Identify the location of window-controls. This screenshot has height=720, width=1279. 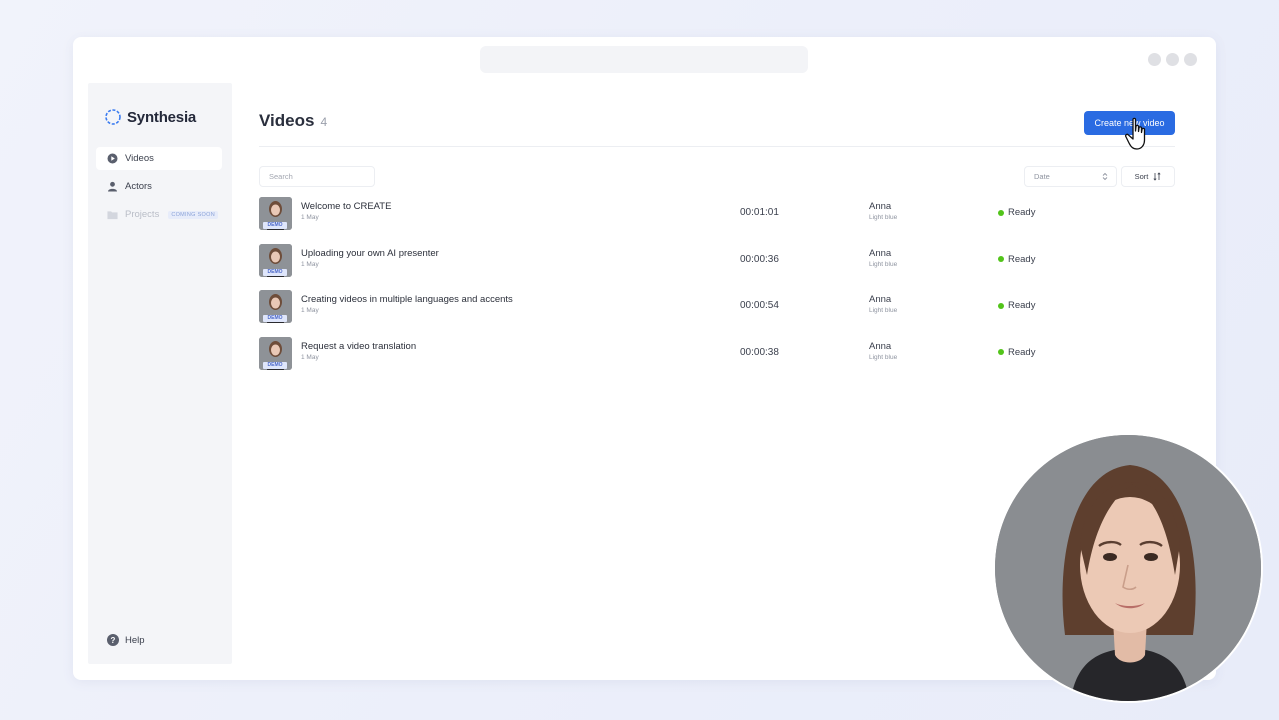
(1172, 59).